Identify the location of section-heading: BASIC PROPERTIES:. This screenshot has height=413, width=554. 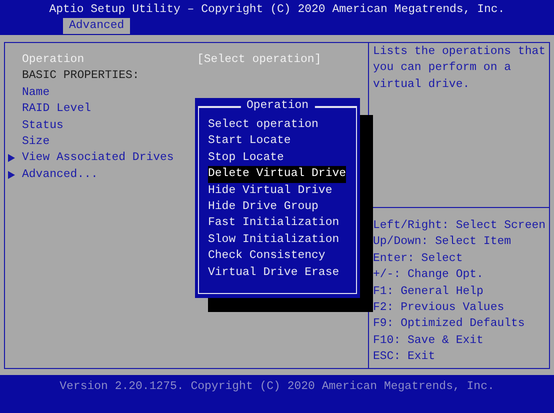
(81, 76).